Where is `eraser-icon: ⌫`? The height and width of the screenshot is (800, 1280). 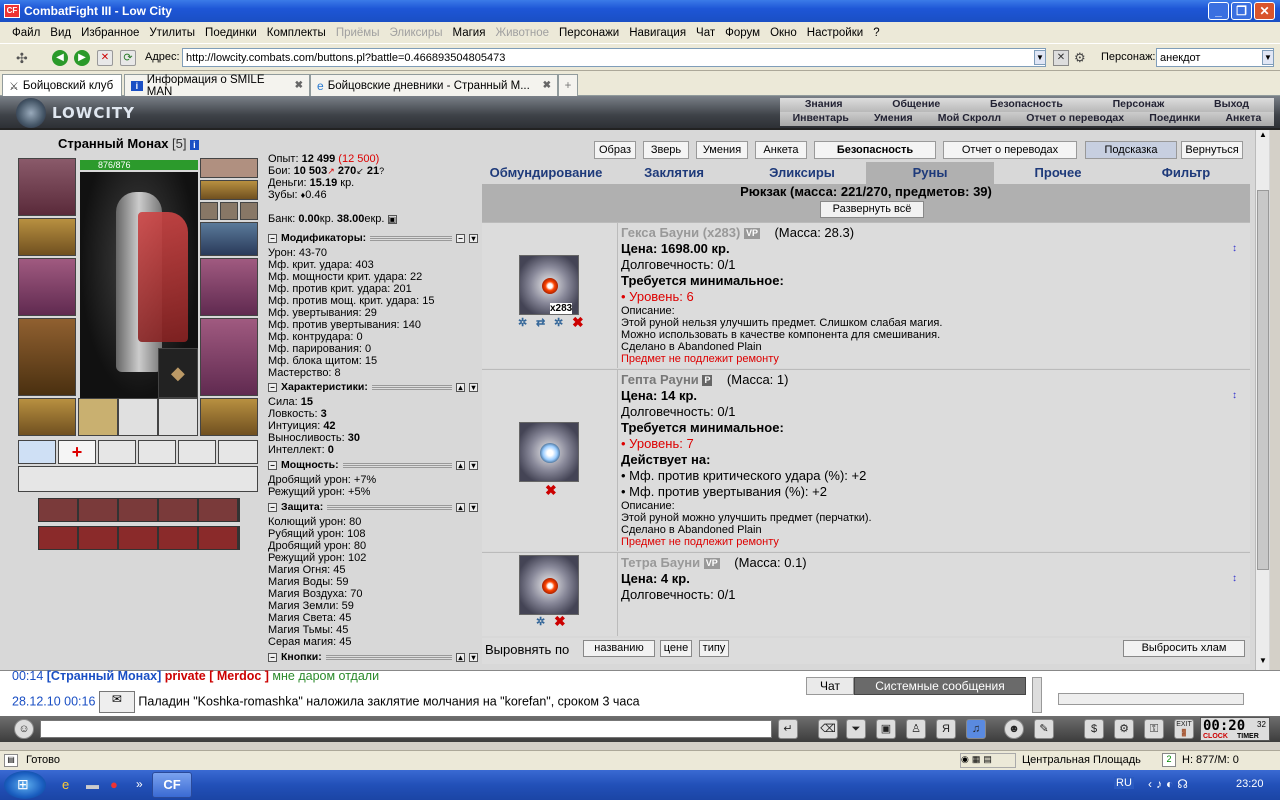 eraser-icon: ⌫ is located at coordinates (828, 729).